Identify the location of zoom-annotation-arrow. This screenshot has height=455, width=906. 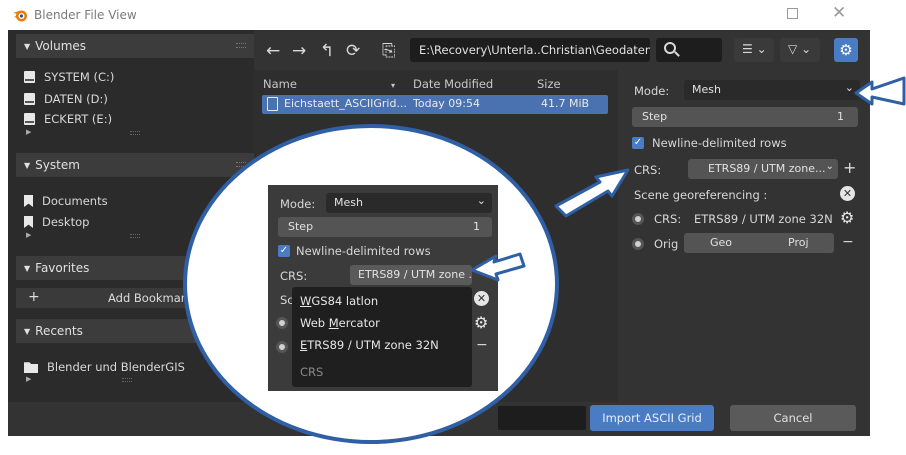
(498, 267).